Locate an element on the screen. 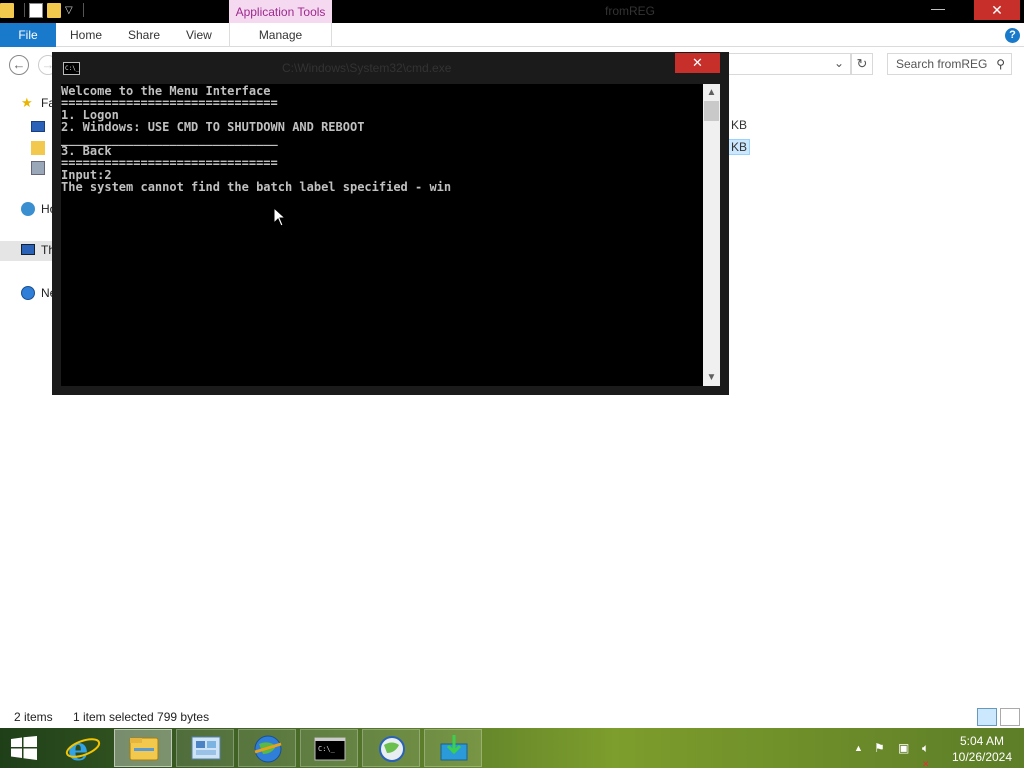  taskbar-app-internet-explorer: e is located at coordinates (83, 748).